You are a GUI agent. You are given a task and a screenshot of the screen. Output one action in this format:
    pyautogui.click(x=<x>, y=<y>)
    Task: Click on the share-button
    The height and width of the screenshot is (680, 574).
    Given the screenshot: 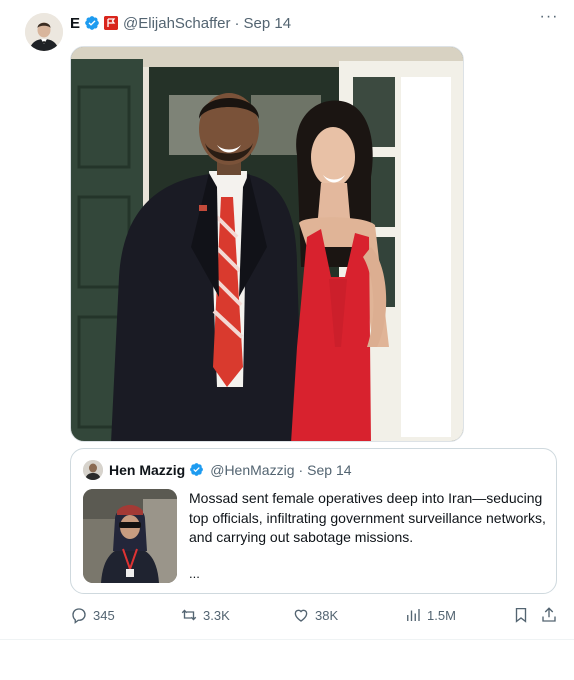 What is the action you would take?
    pyautogui.click(x=549, y=615)
    